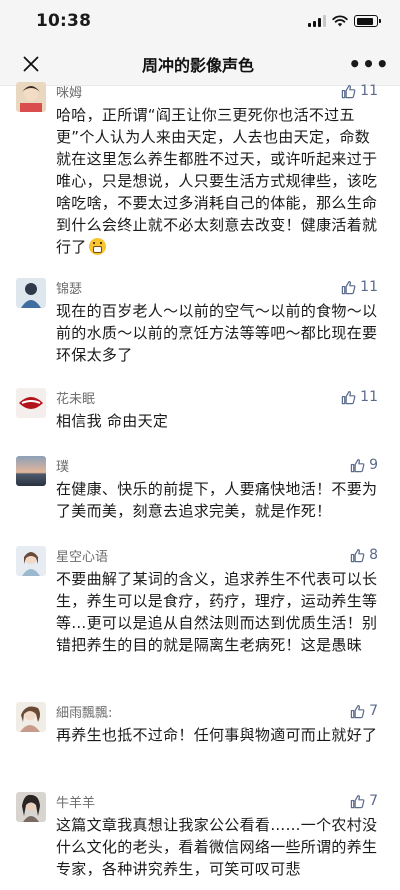  I want to click on wifi-icon, so click(340, 21).